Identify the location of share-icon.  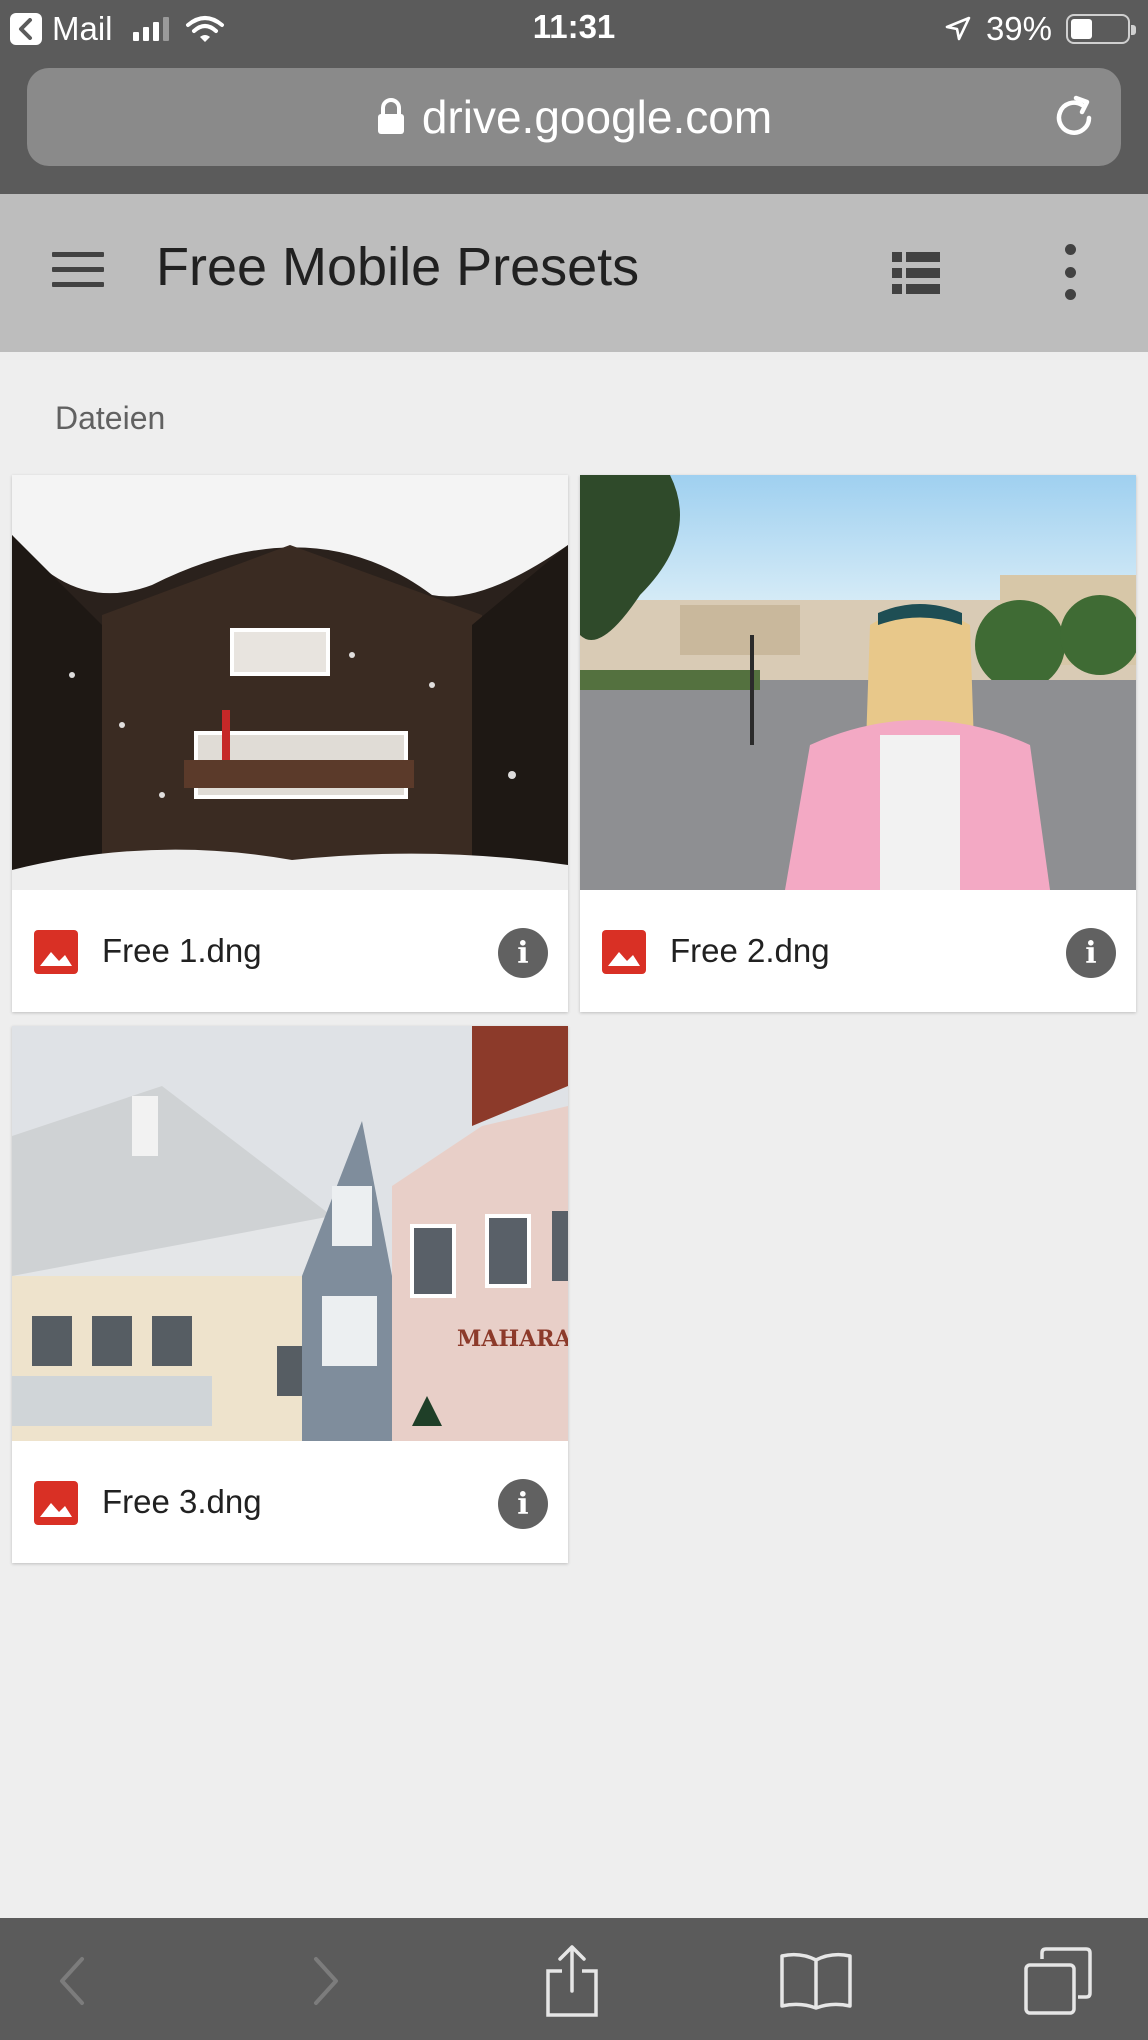
(572, 1981).